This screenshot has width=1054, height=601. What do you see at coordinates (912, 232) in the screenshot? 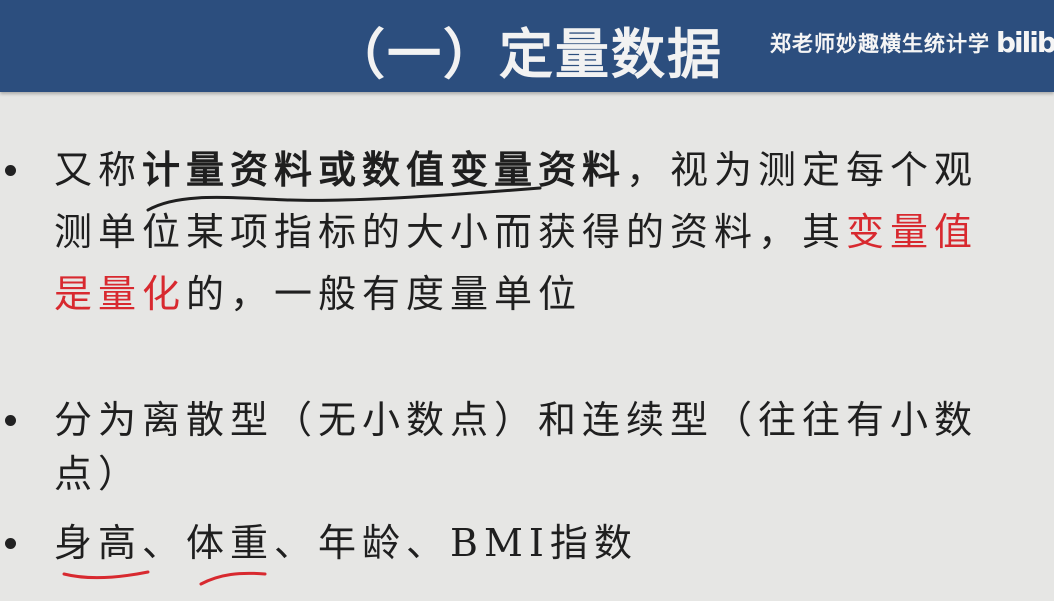
I see `highlighted-term: 变量值` at bounding box center [912, 232].